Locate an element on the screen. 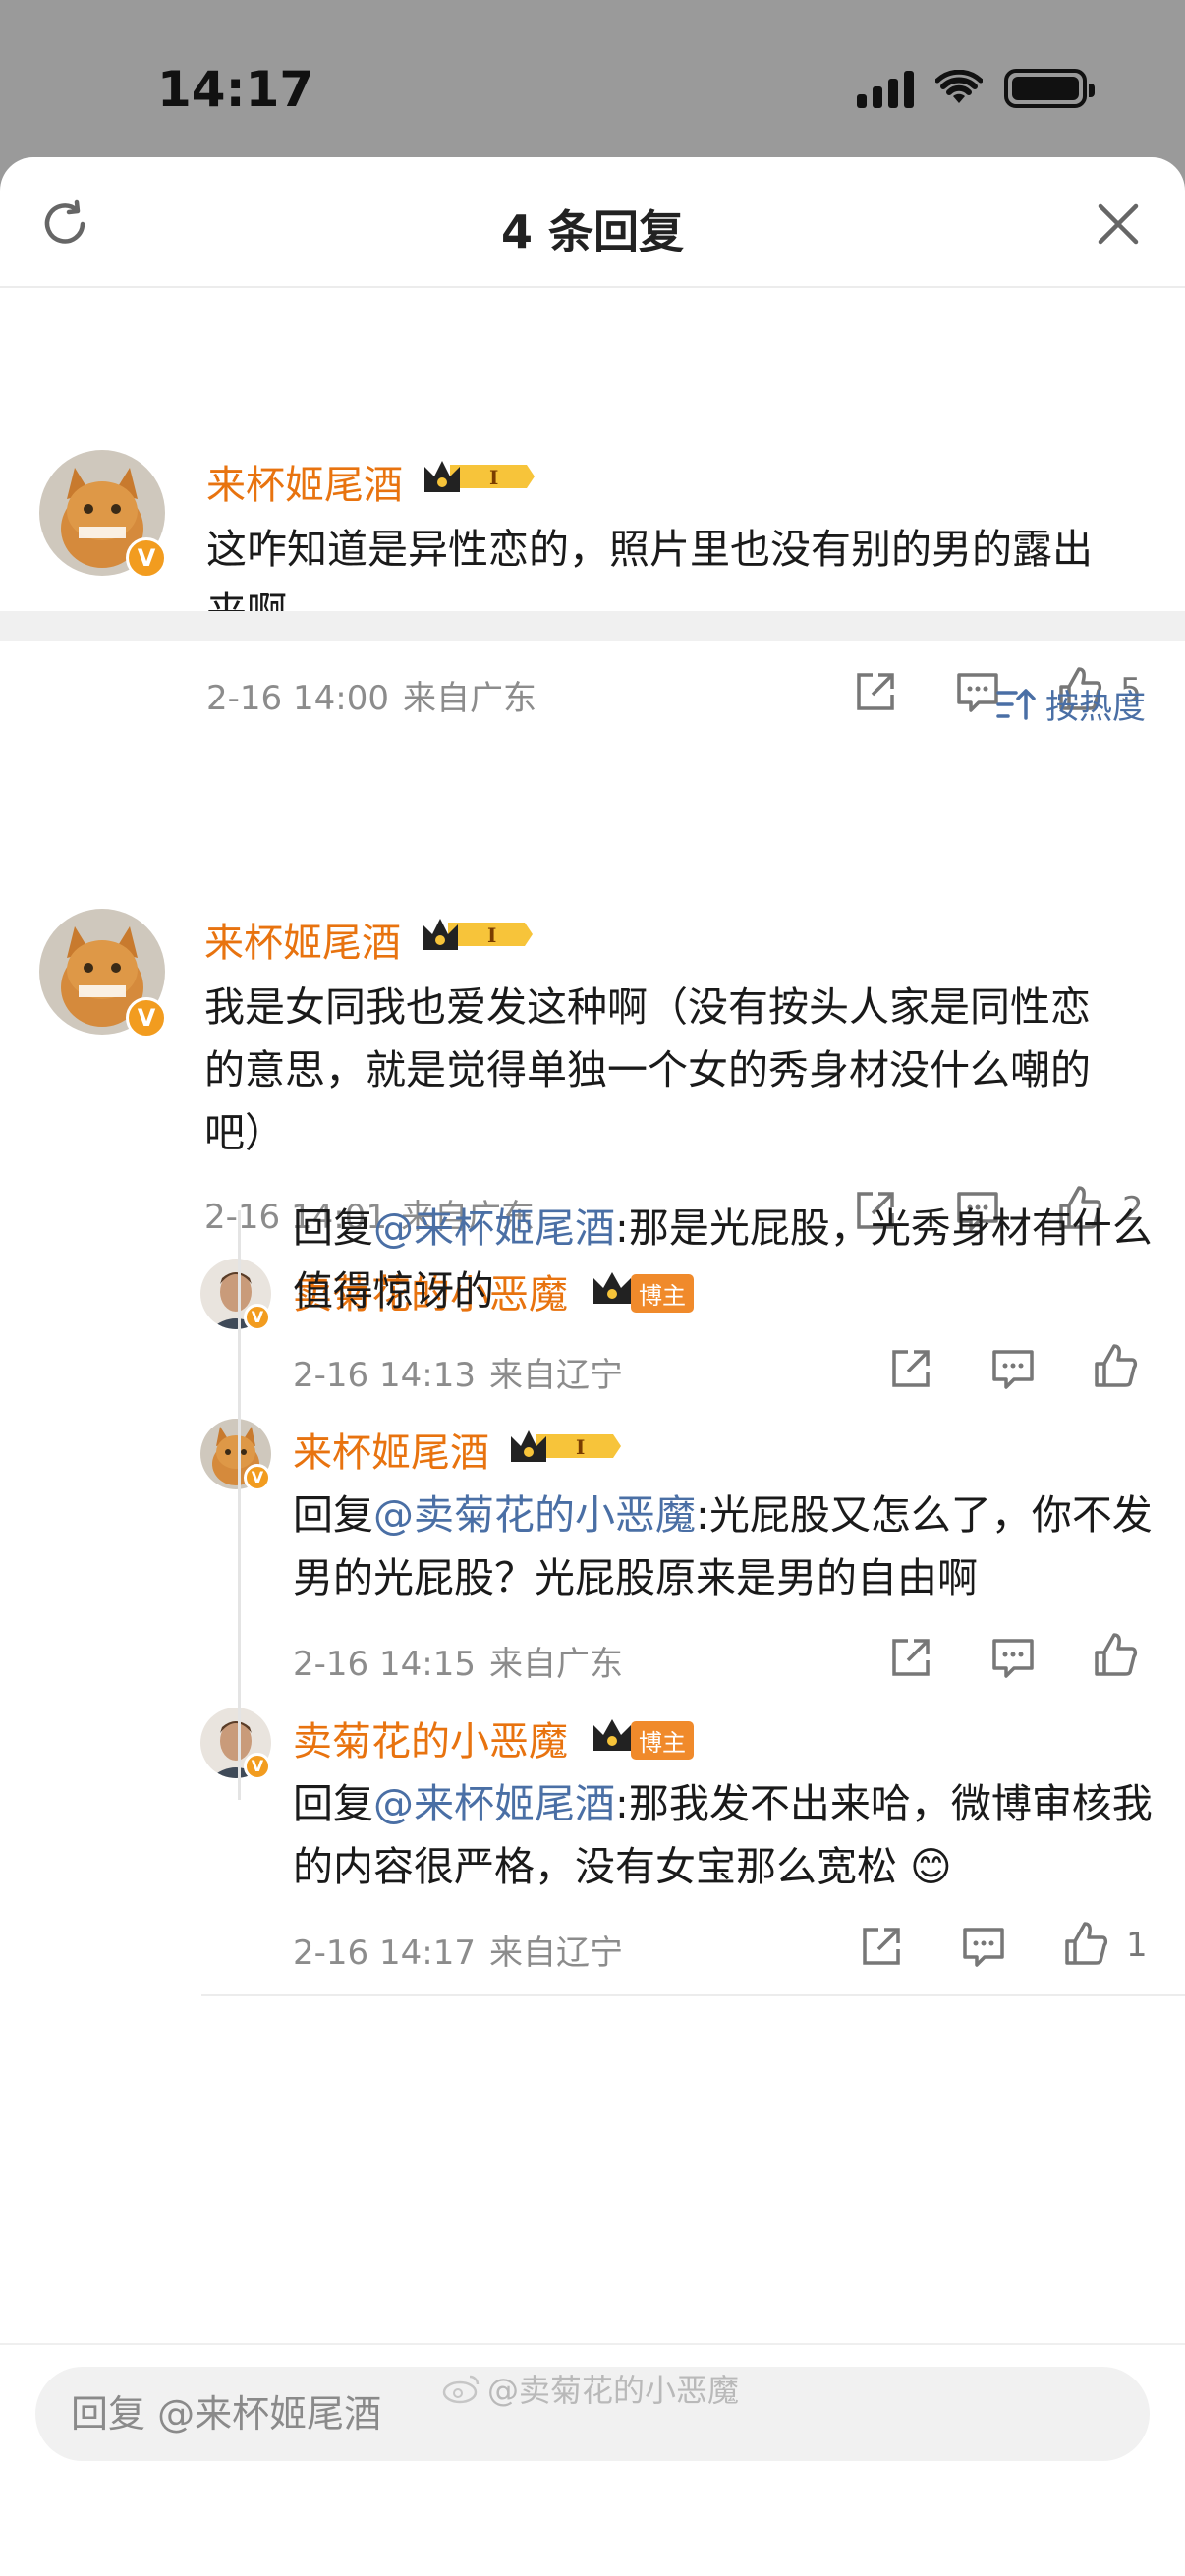 The image size is (1185, 2576). battery-icon is located at coordinates (1049, 88).